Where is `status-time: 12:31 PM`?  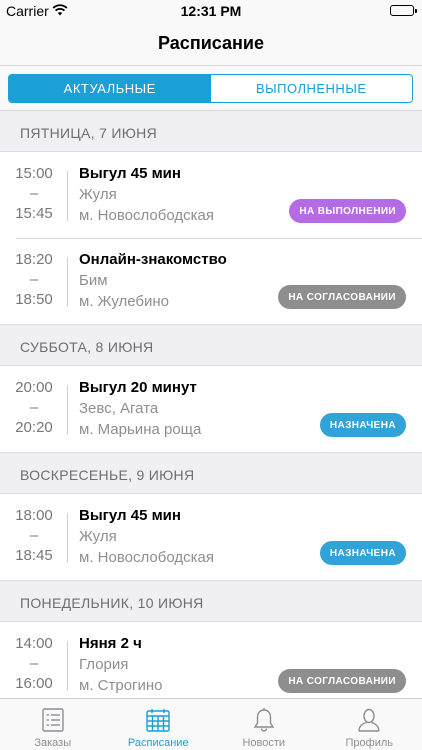 status-time: 12:31 PM is located at coordinates (211, 11).